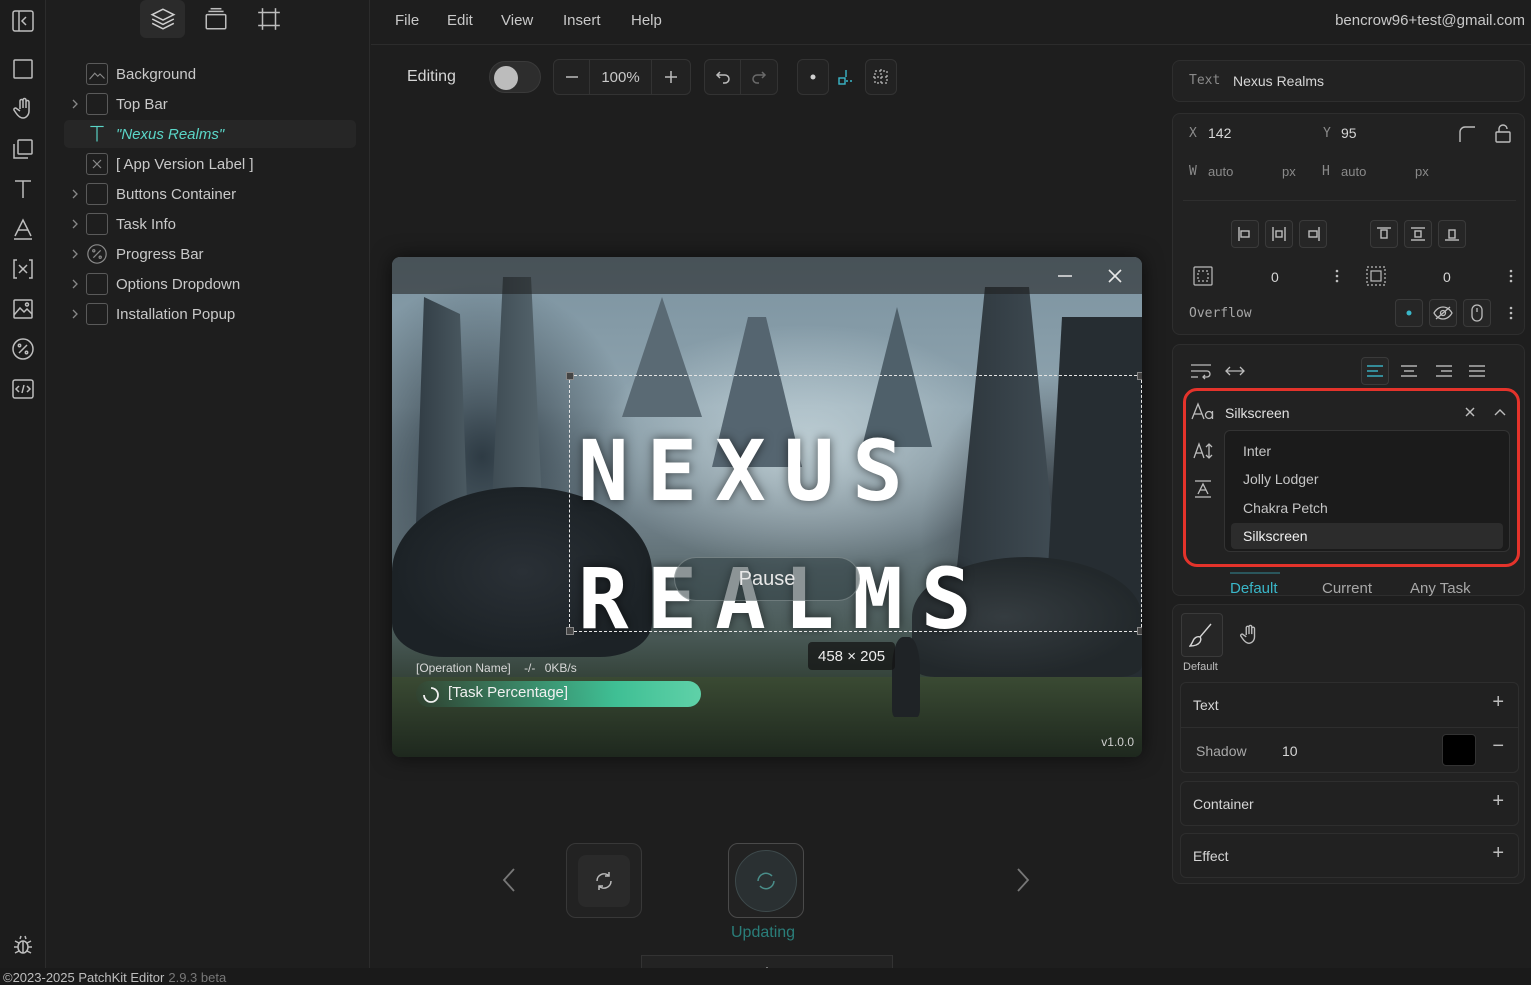 The width and height of the screenshot is (1531, 985). What do you see at coordinates (759, 77) in the screenshot?
I see `redo-icon` at bounding box center [759, 77].